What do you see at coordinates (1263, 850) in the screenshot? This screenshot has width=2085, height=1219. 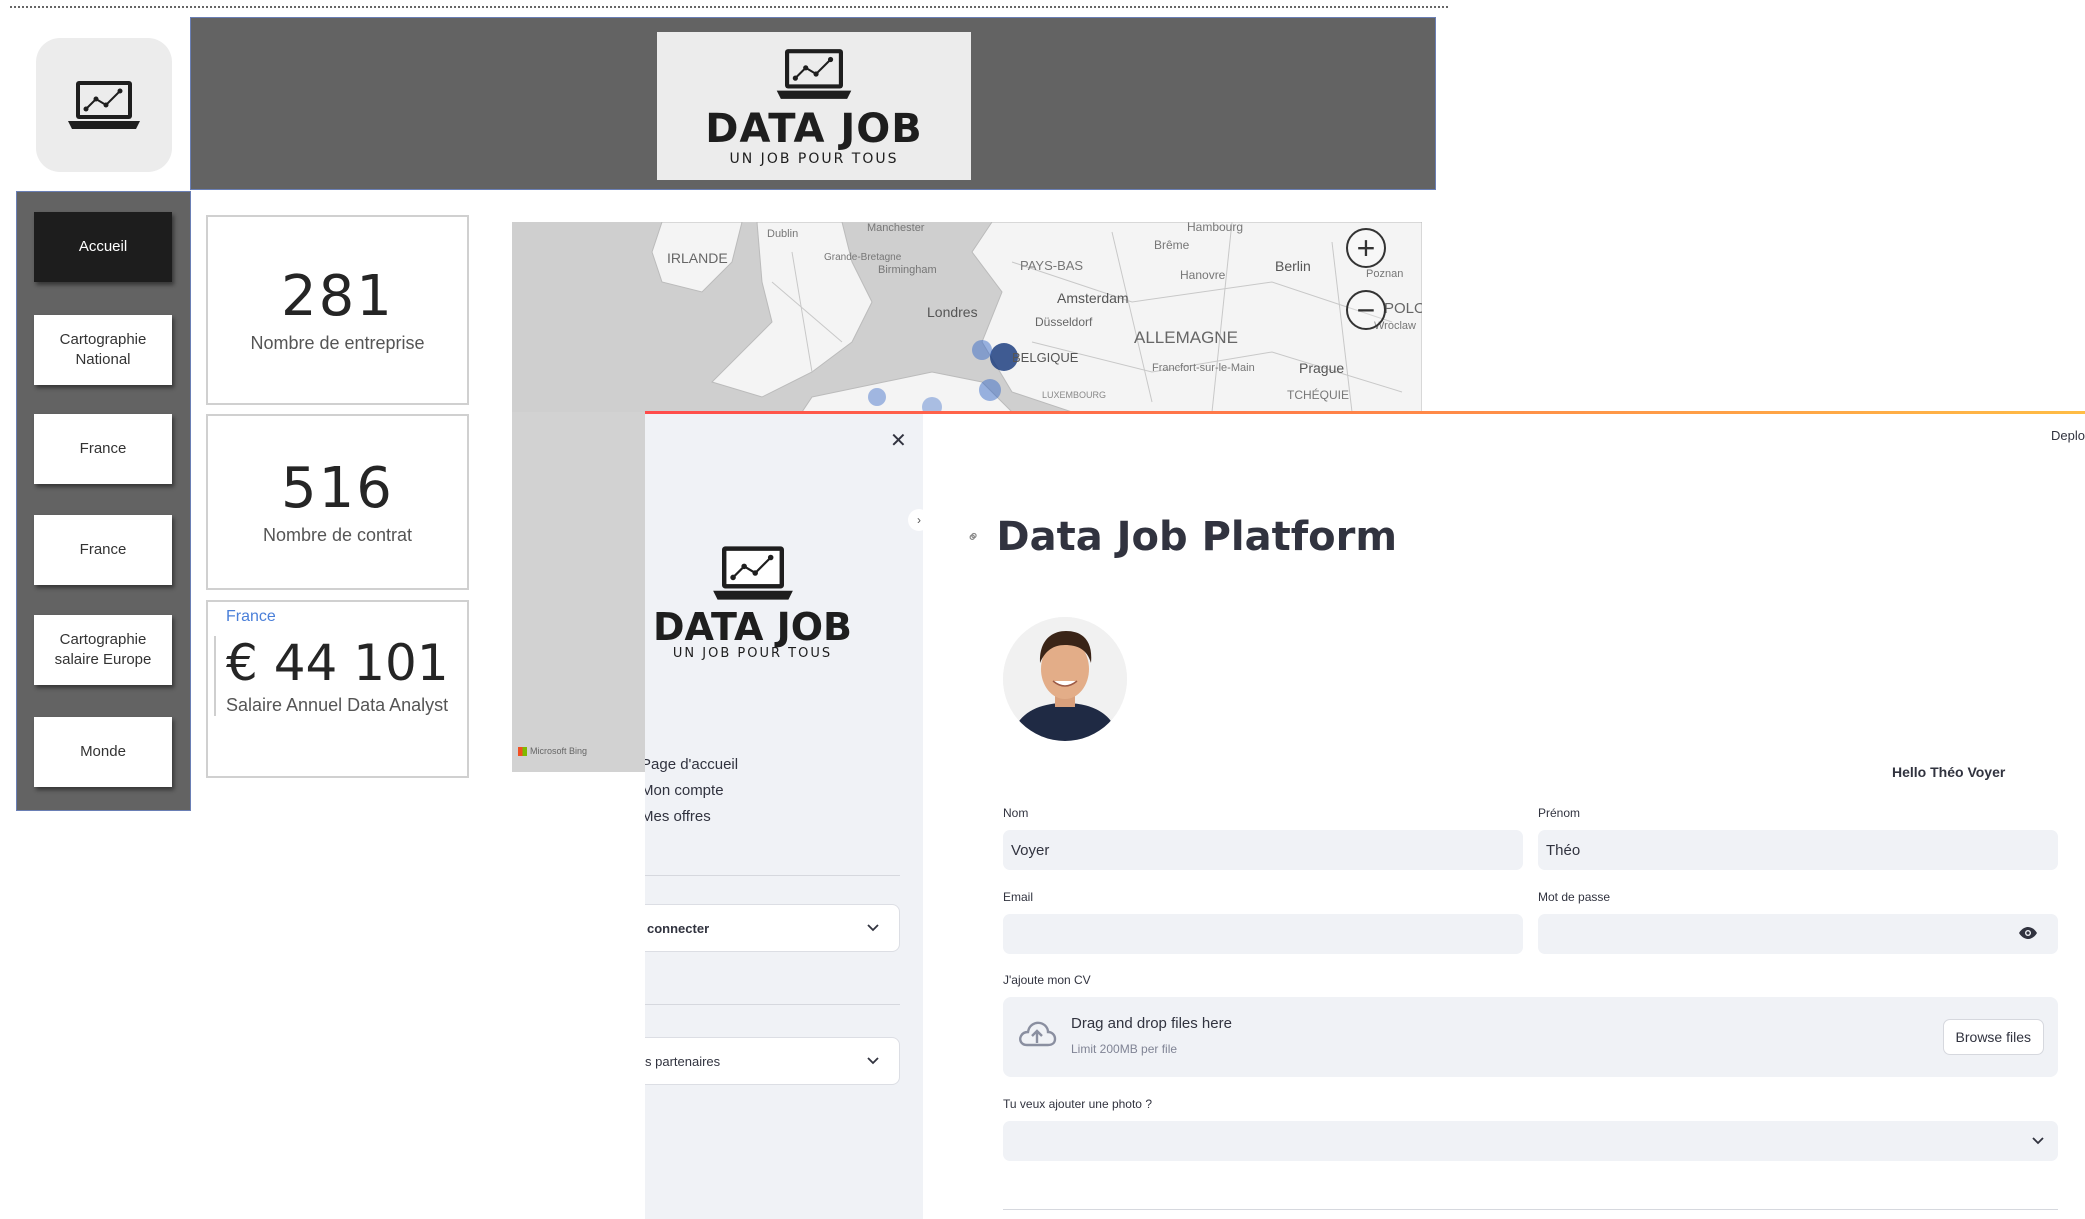 I see `nom-input: Voyer` at bounding box center [1263, 850].